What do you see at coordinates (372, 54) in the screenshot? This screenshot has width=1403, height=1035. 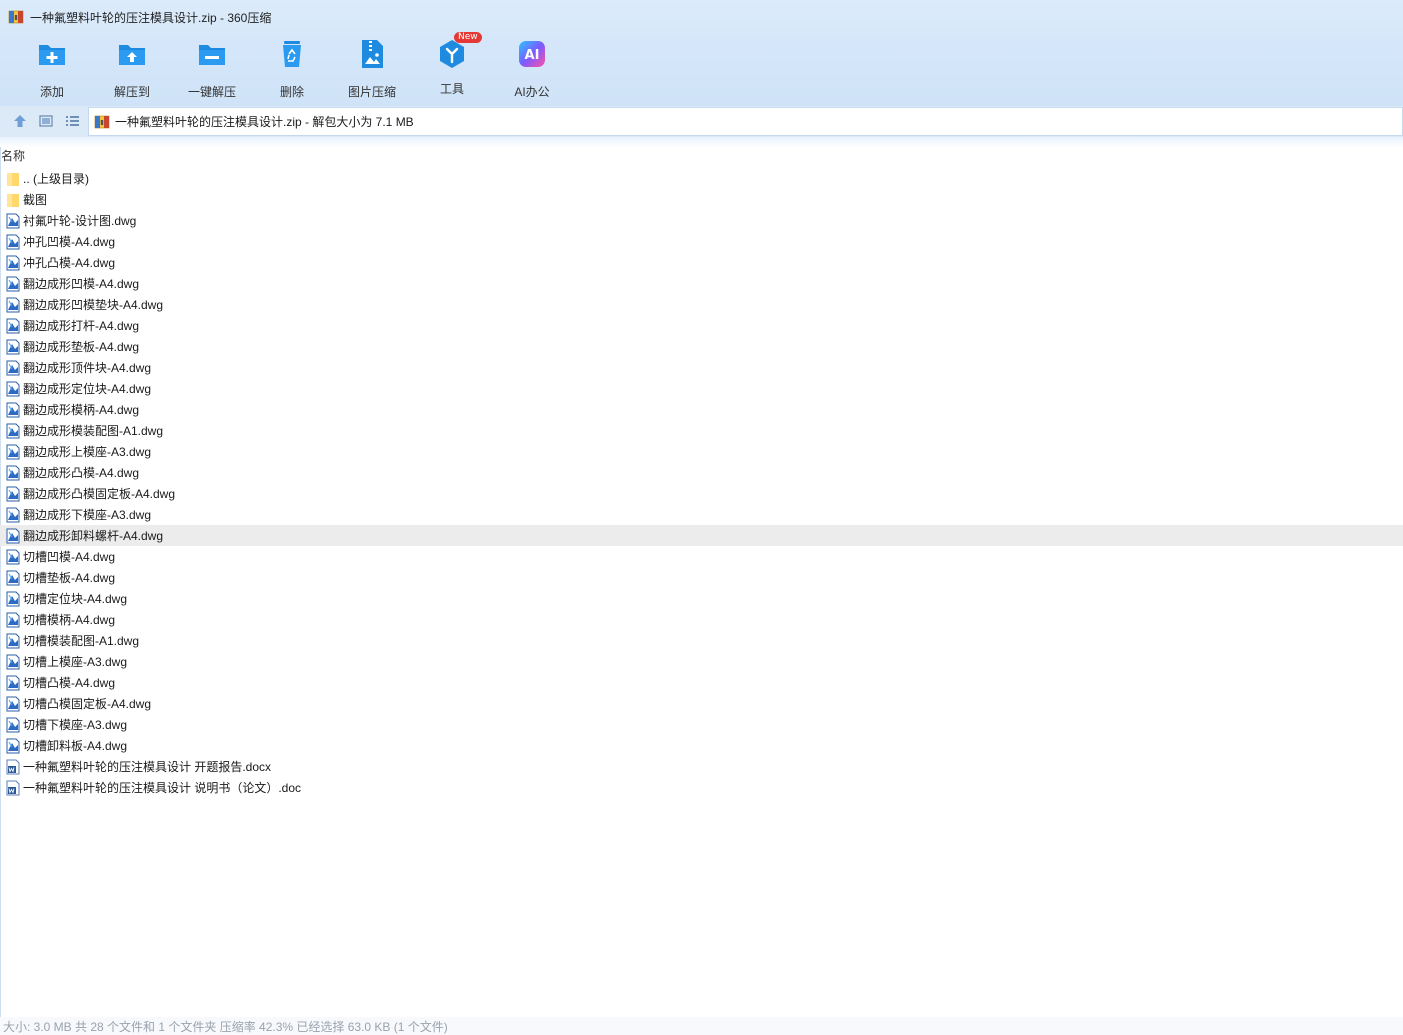 I see `image-compress-icon` at bounding box center [372, 54].